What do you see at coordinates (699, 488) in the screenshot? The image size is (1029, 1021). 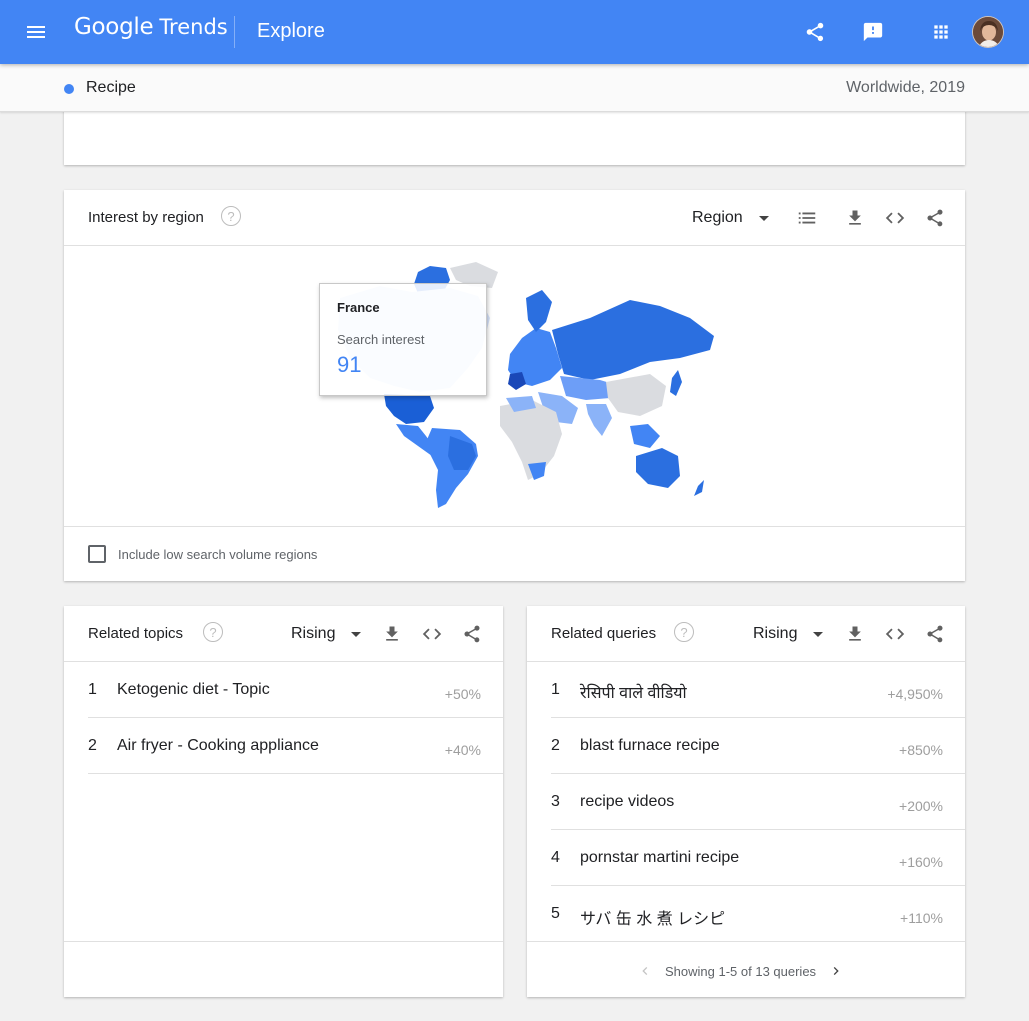 I see `map-new-zealand` at bounding box center [699, 488].